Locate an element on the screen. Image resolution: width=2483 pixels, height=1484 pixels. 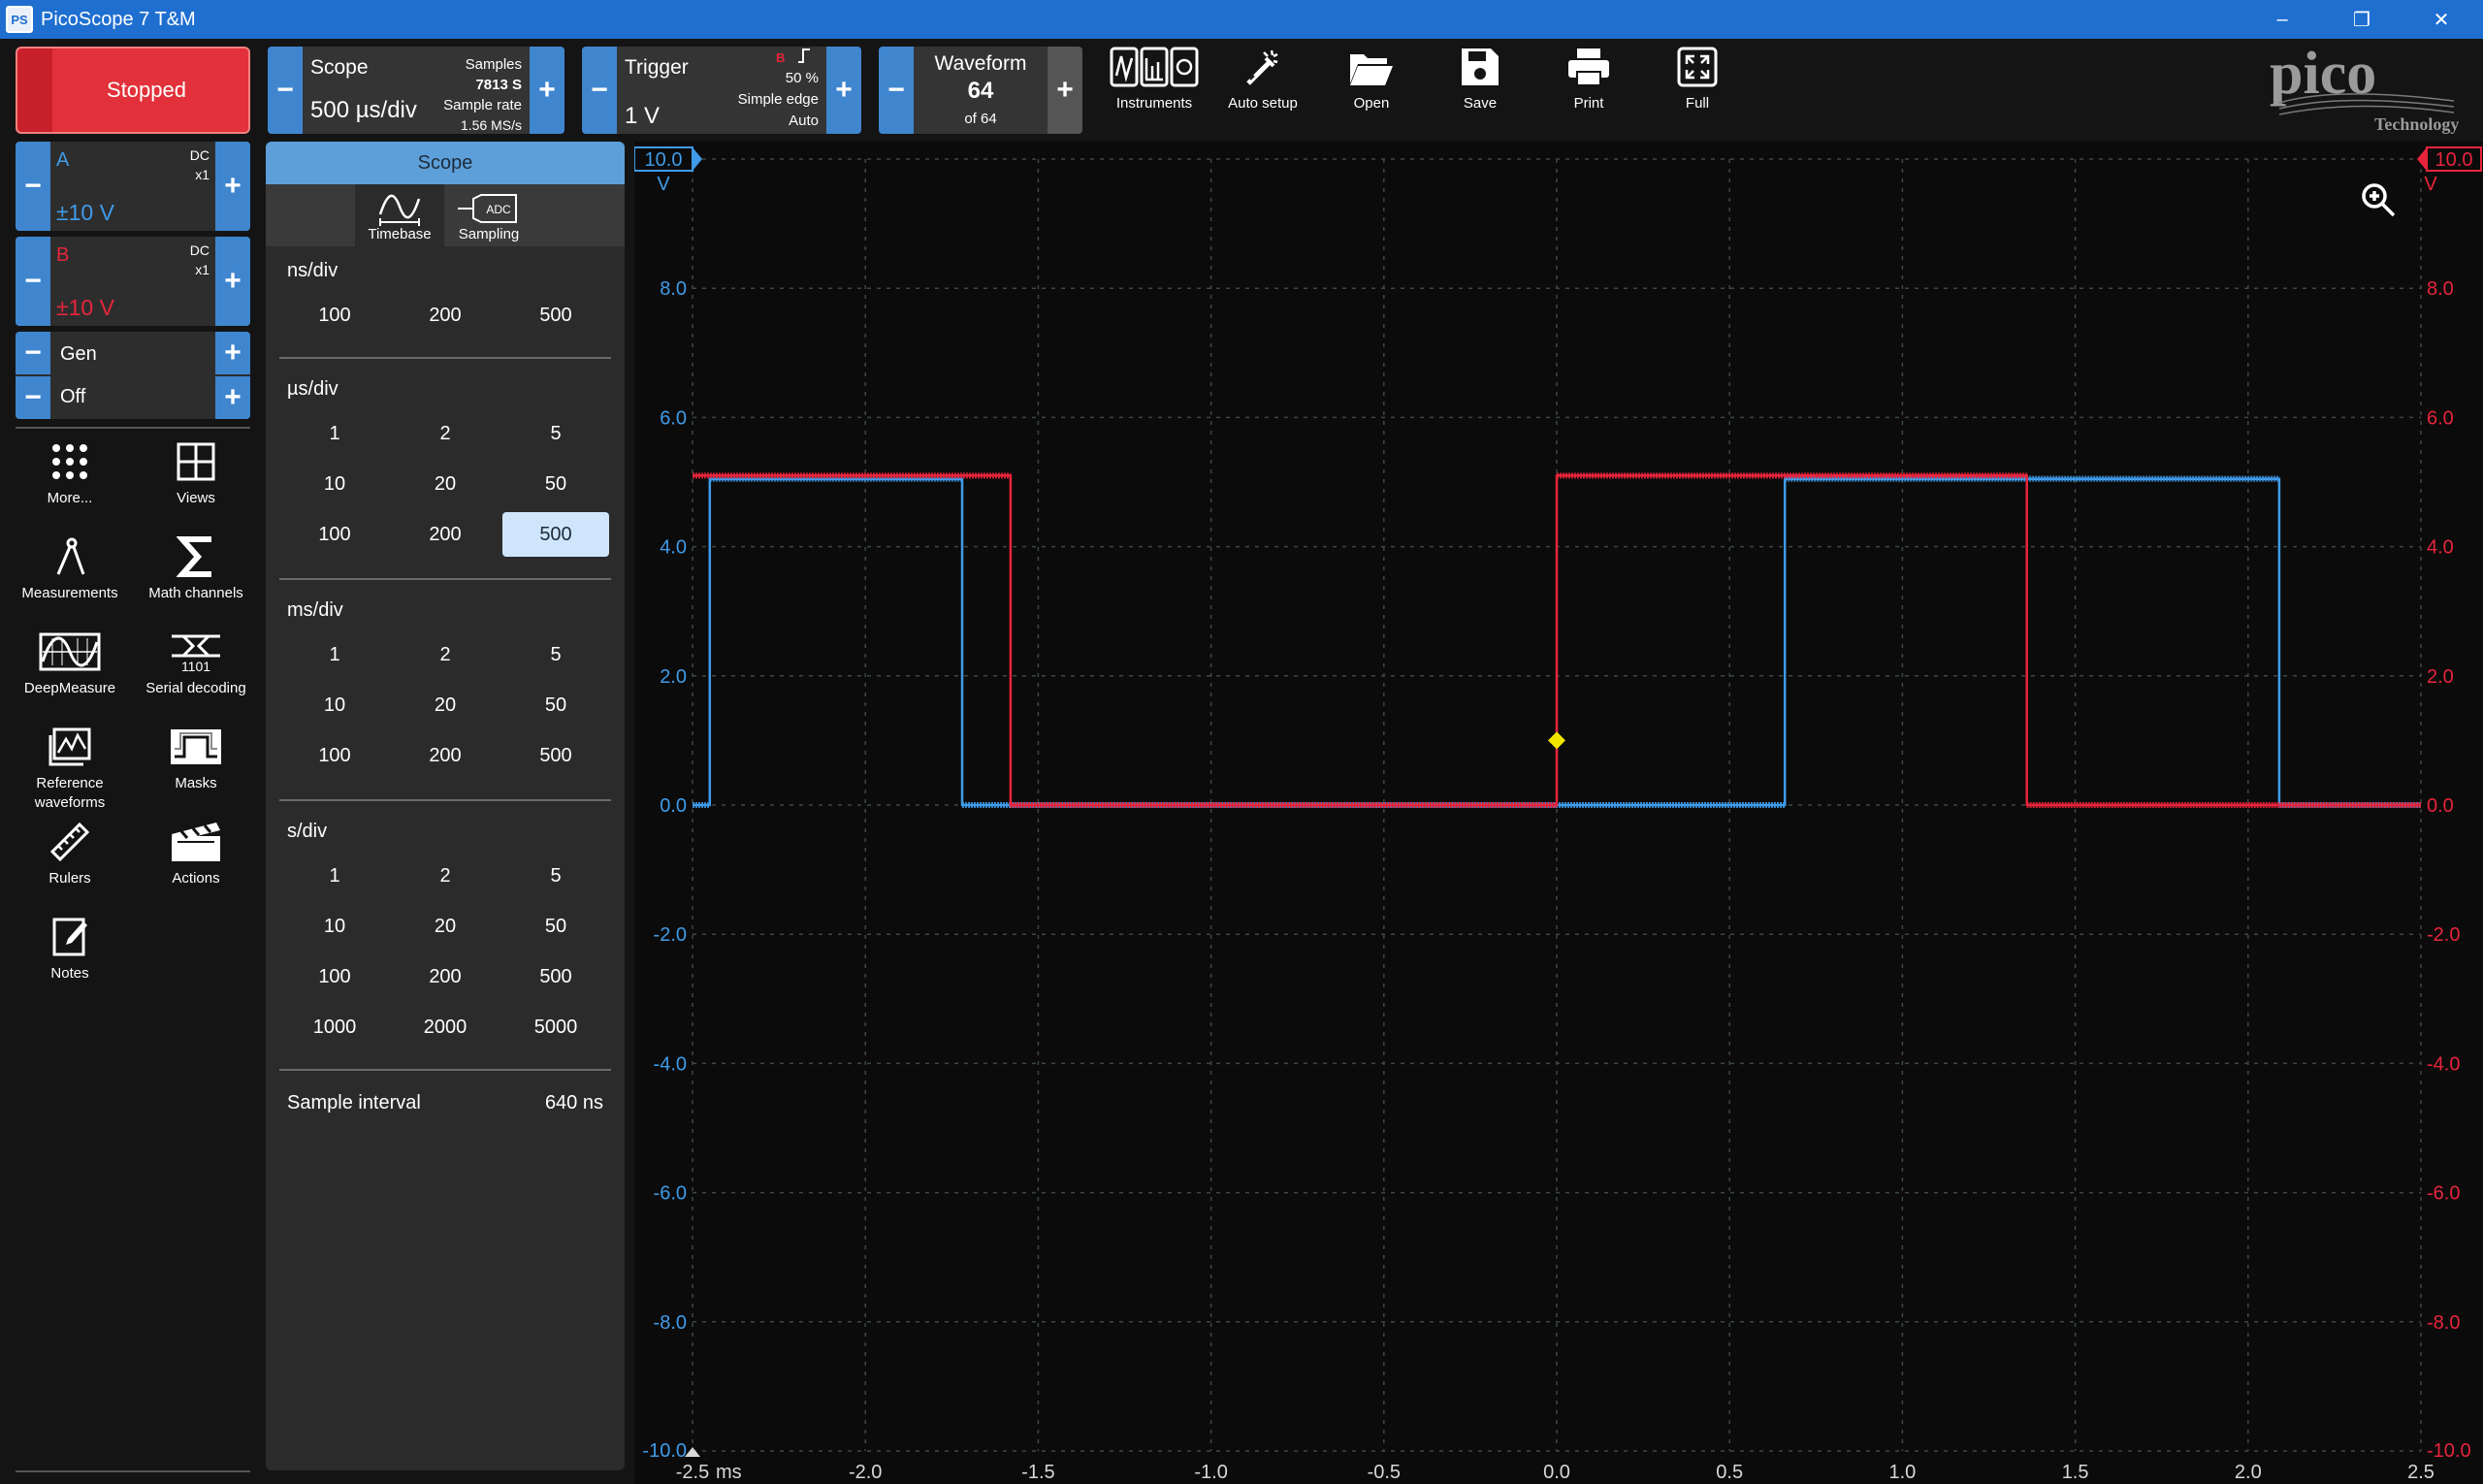
clapper-icon is located at coordinates (196, 842).